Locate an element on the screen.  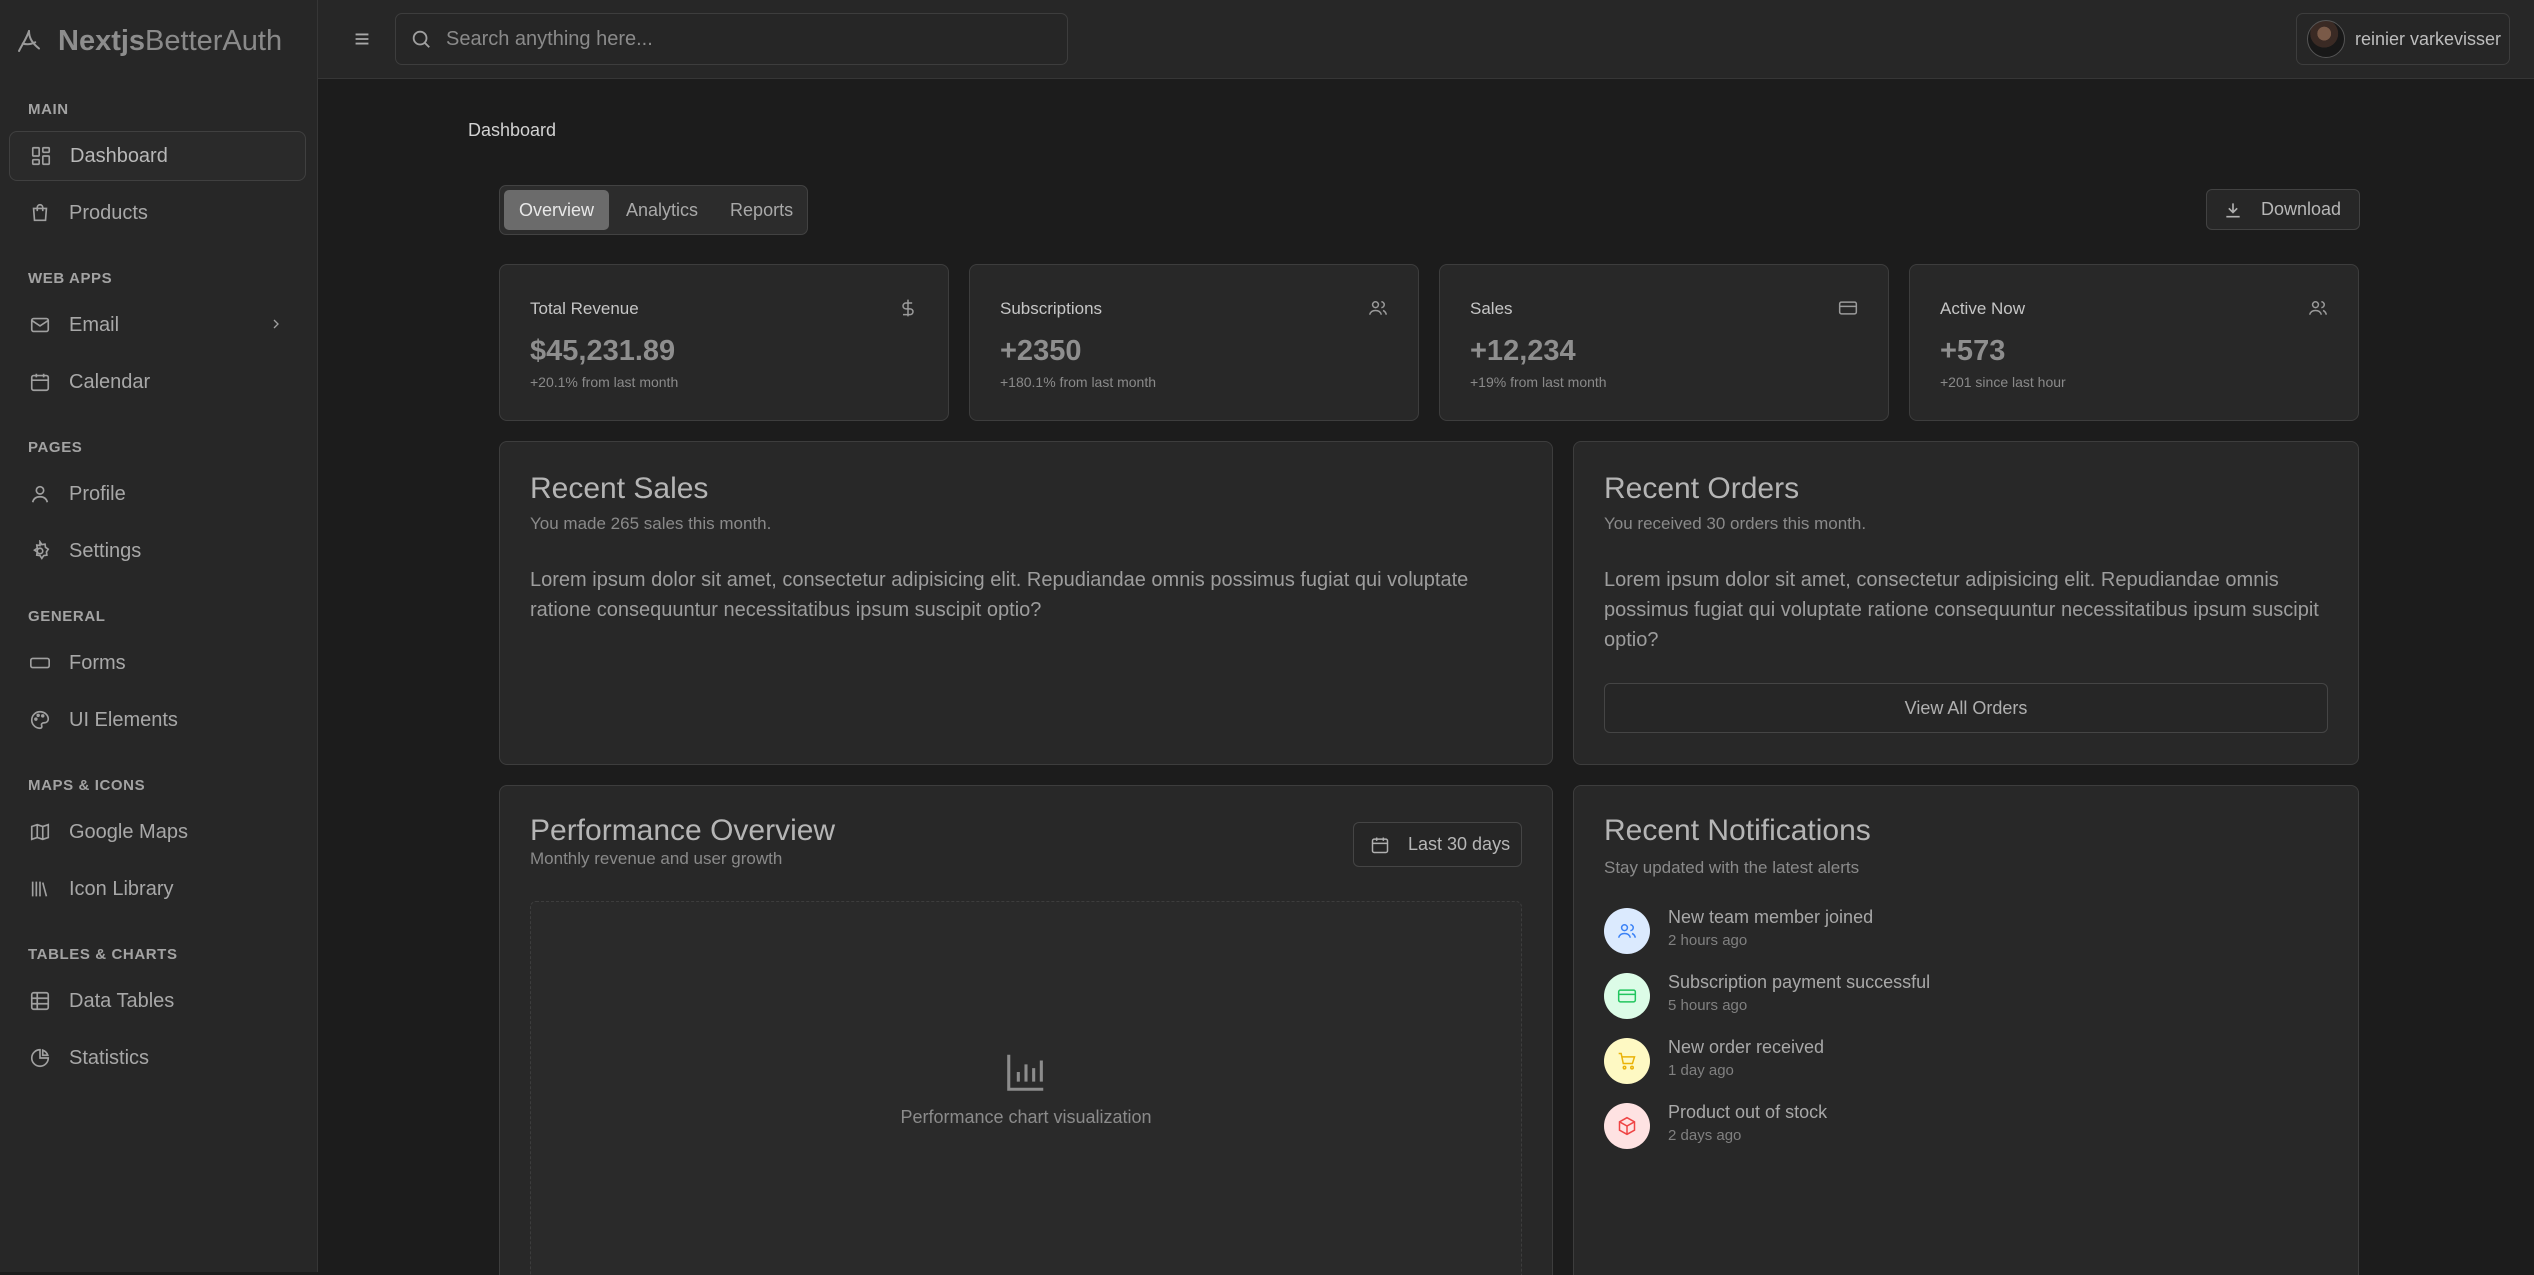
sidebar-item-dashboard: Dashboard is located at coordinates (157, 156).